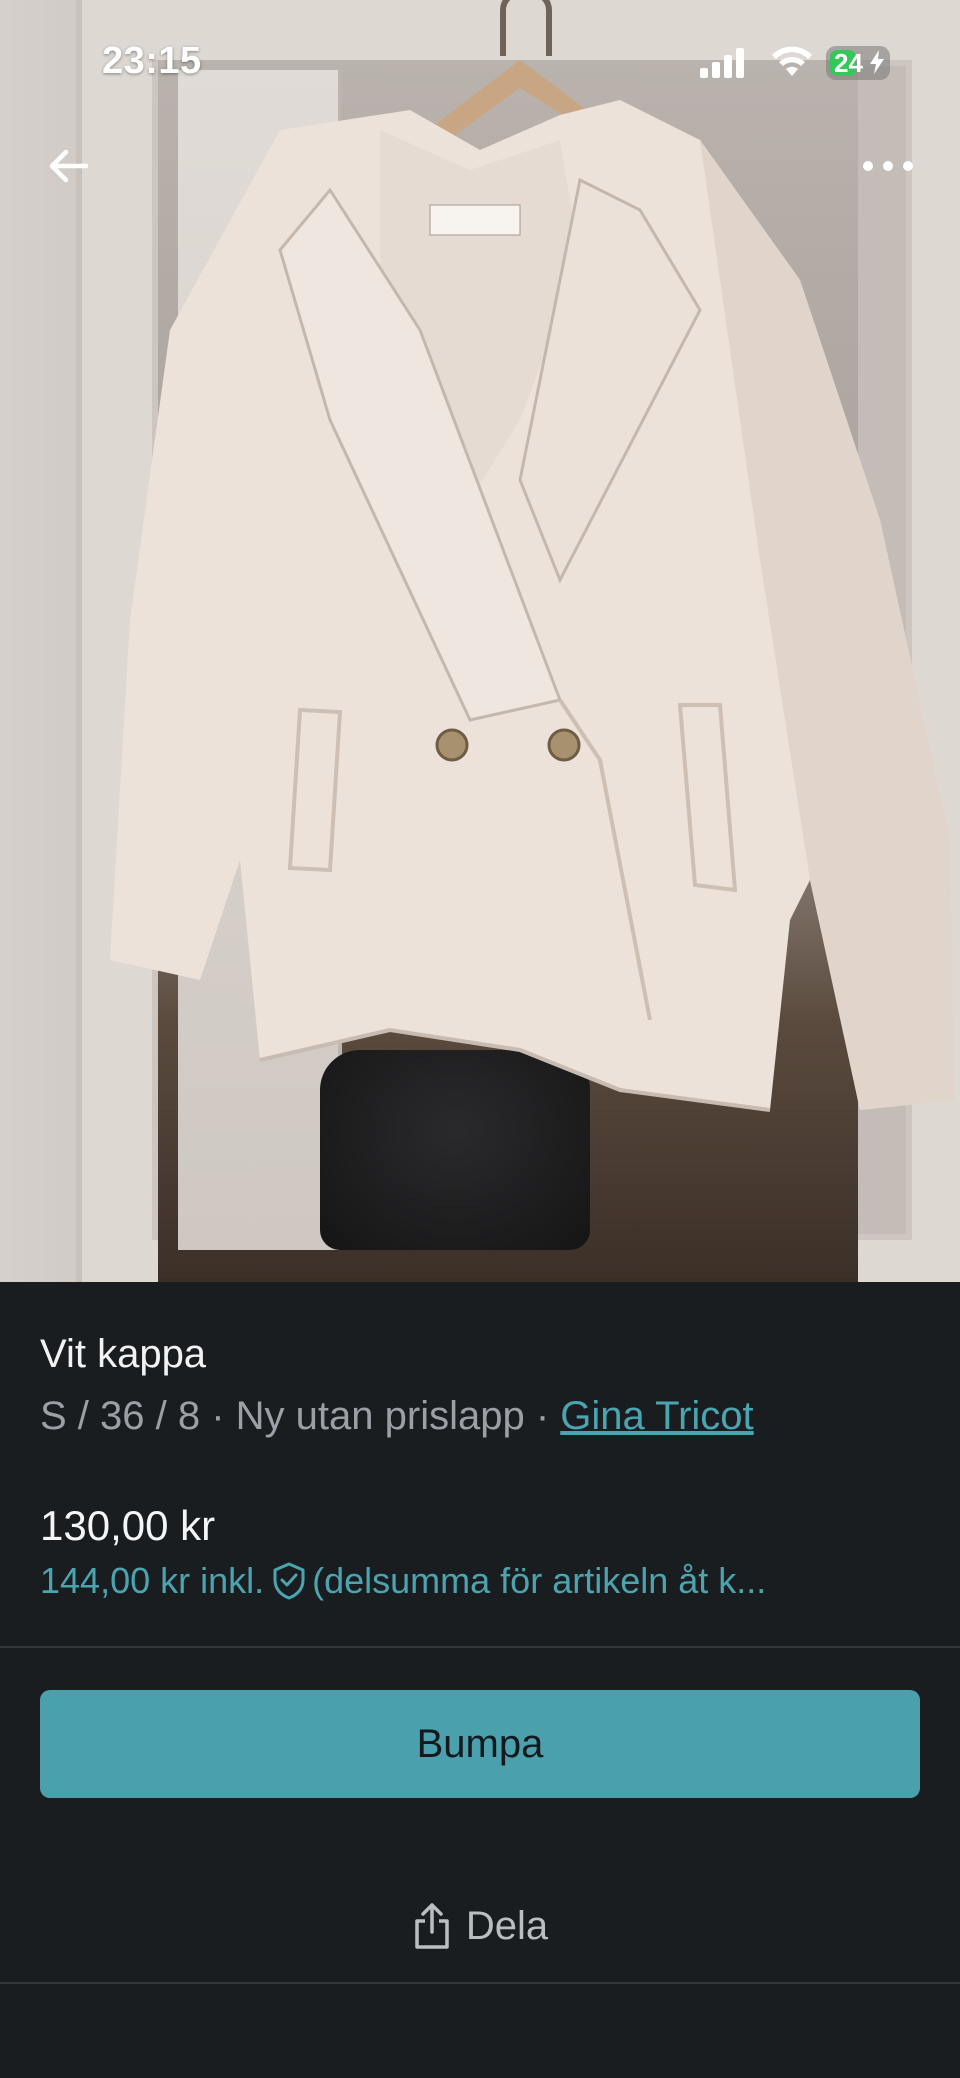 The height and width of the screenshot is (2078, 960). I want to click on bolt-icon, so click(877, 62).